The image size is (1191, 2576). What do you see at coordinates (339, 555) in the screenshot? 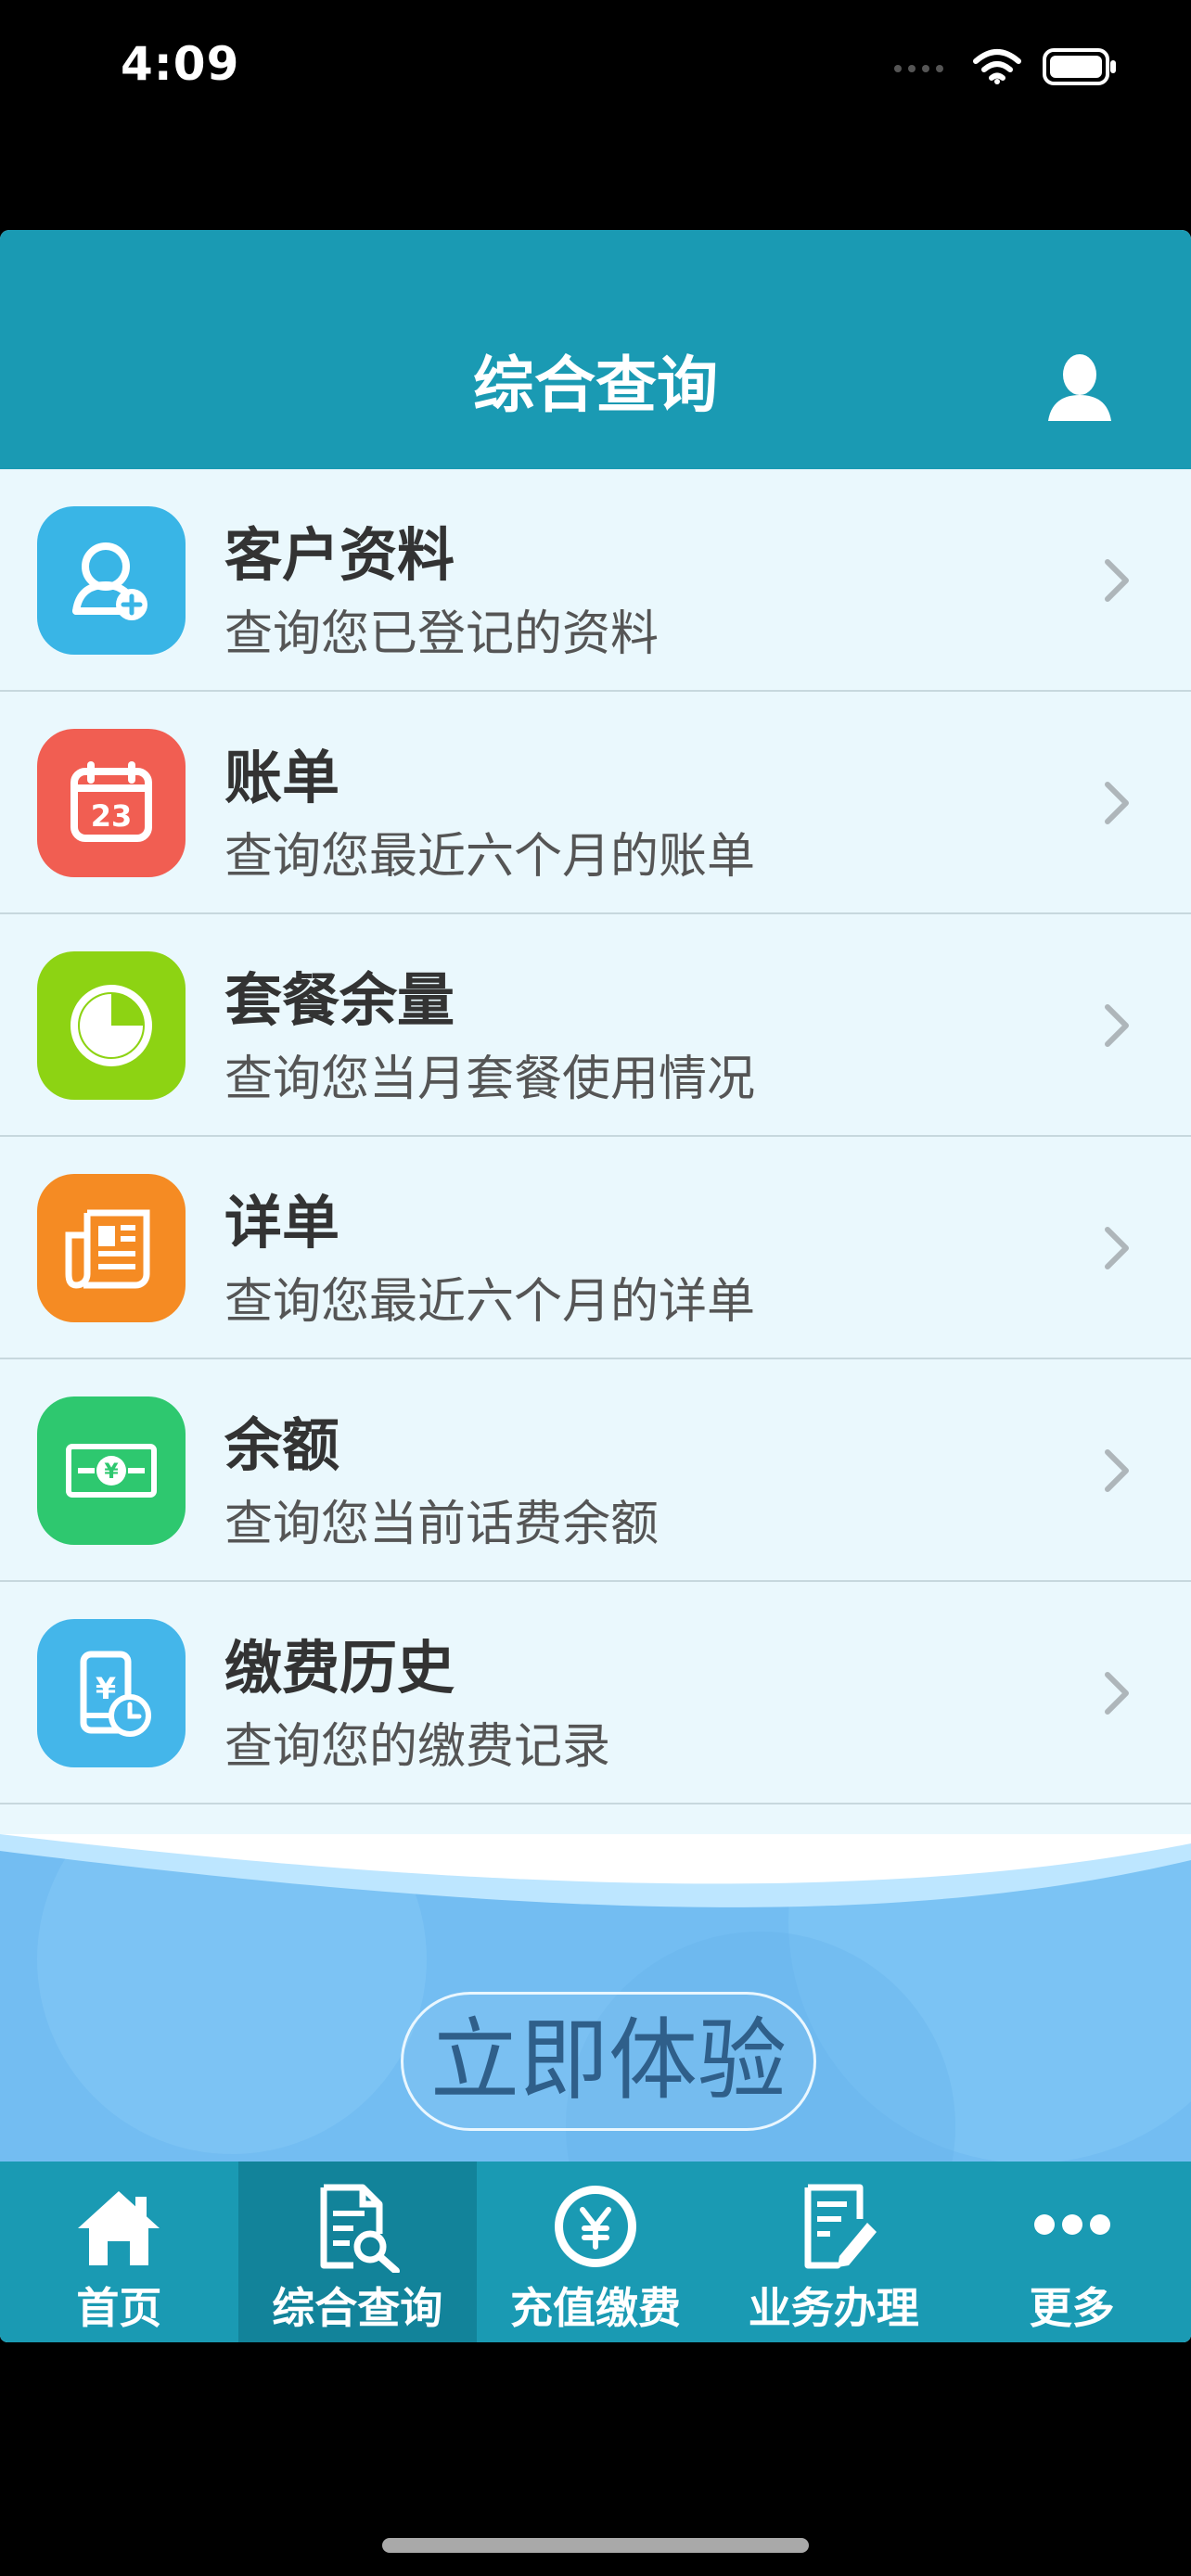
I see `menu-item-title: 客户资料` at bounding box center [339, 555].